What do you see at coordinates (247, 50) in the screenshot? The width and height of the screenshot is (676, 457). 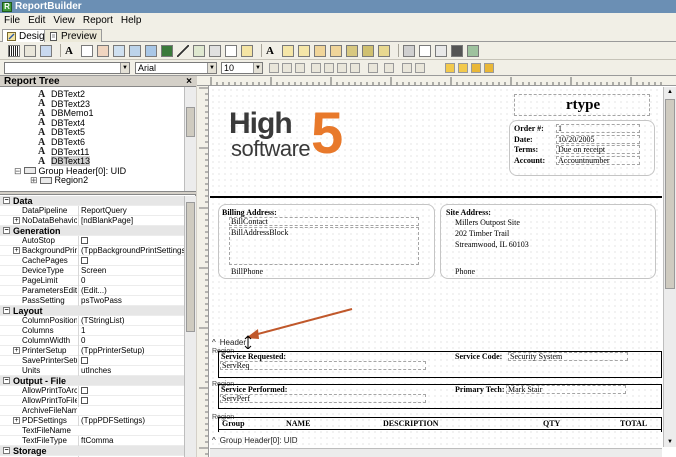 I see `subreport-icon` at bounding box center [247, 50].